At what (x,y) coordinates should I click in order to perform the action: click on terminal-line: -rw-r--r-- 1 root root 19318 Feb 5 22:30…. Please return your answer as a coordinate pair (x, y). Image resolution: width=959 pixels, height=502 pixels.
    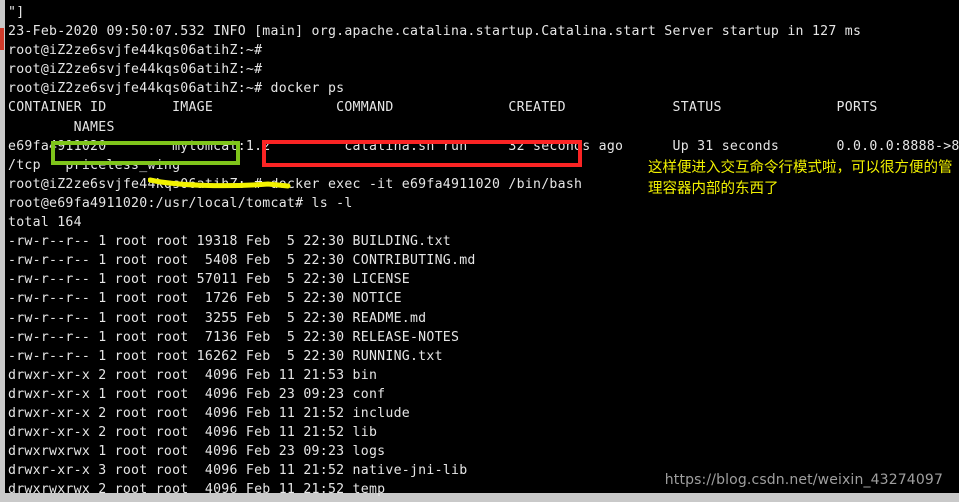
    Looking at the image, I should click on (229, 242).